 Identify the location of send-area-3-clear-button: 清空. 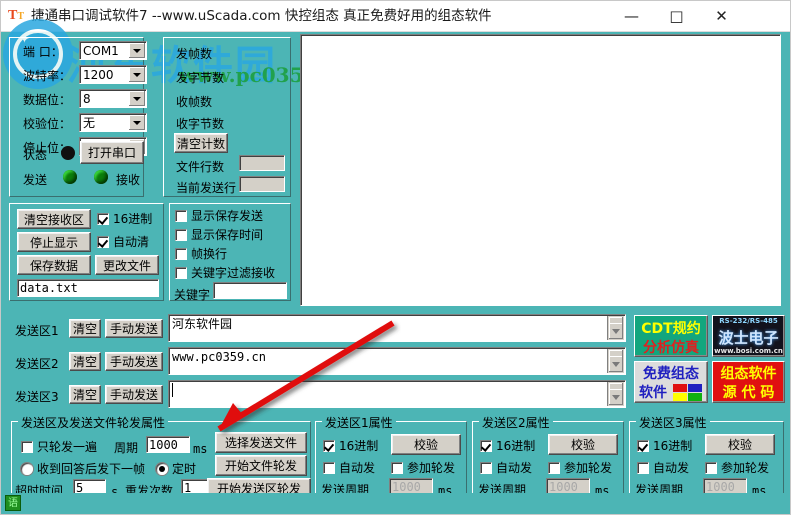
(85, 394).